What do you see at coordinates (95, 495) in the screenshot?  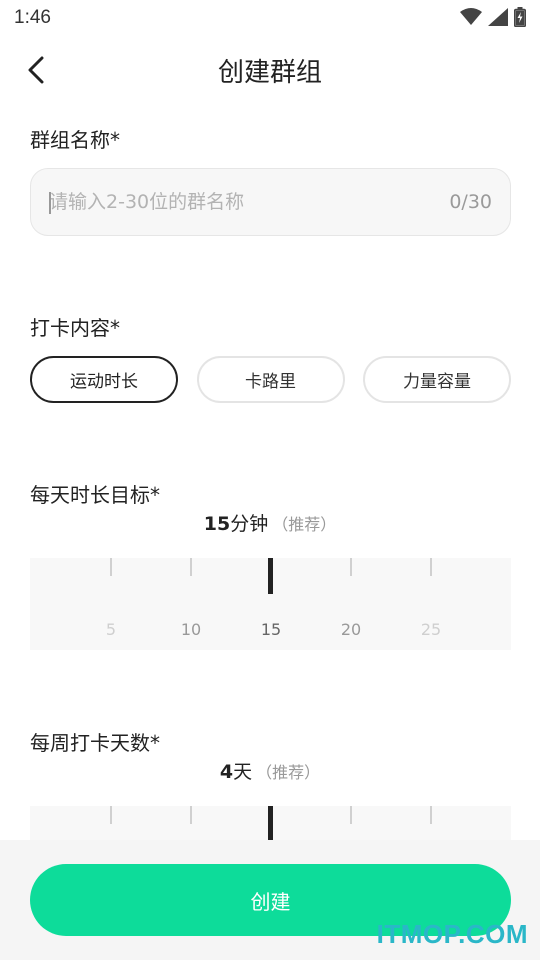 I see `daily-goal-label: 每天时长目标*` at bounding box center [95, 495].